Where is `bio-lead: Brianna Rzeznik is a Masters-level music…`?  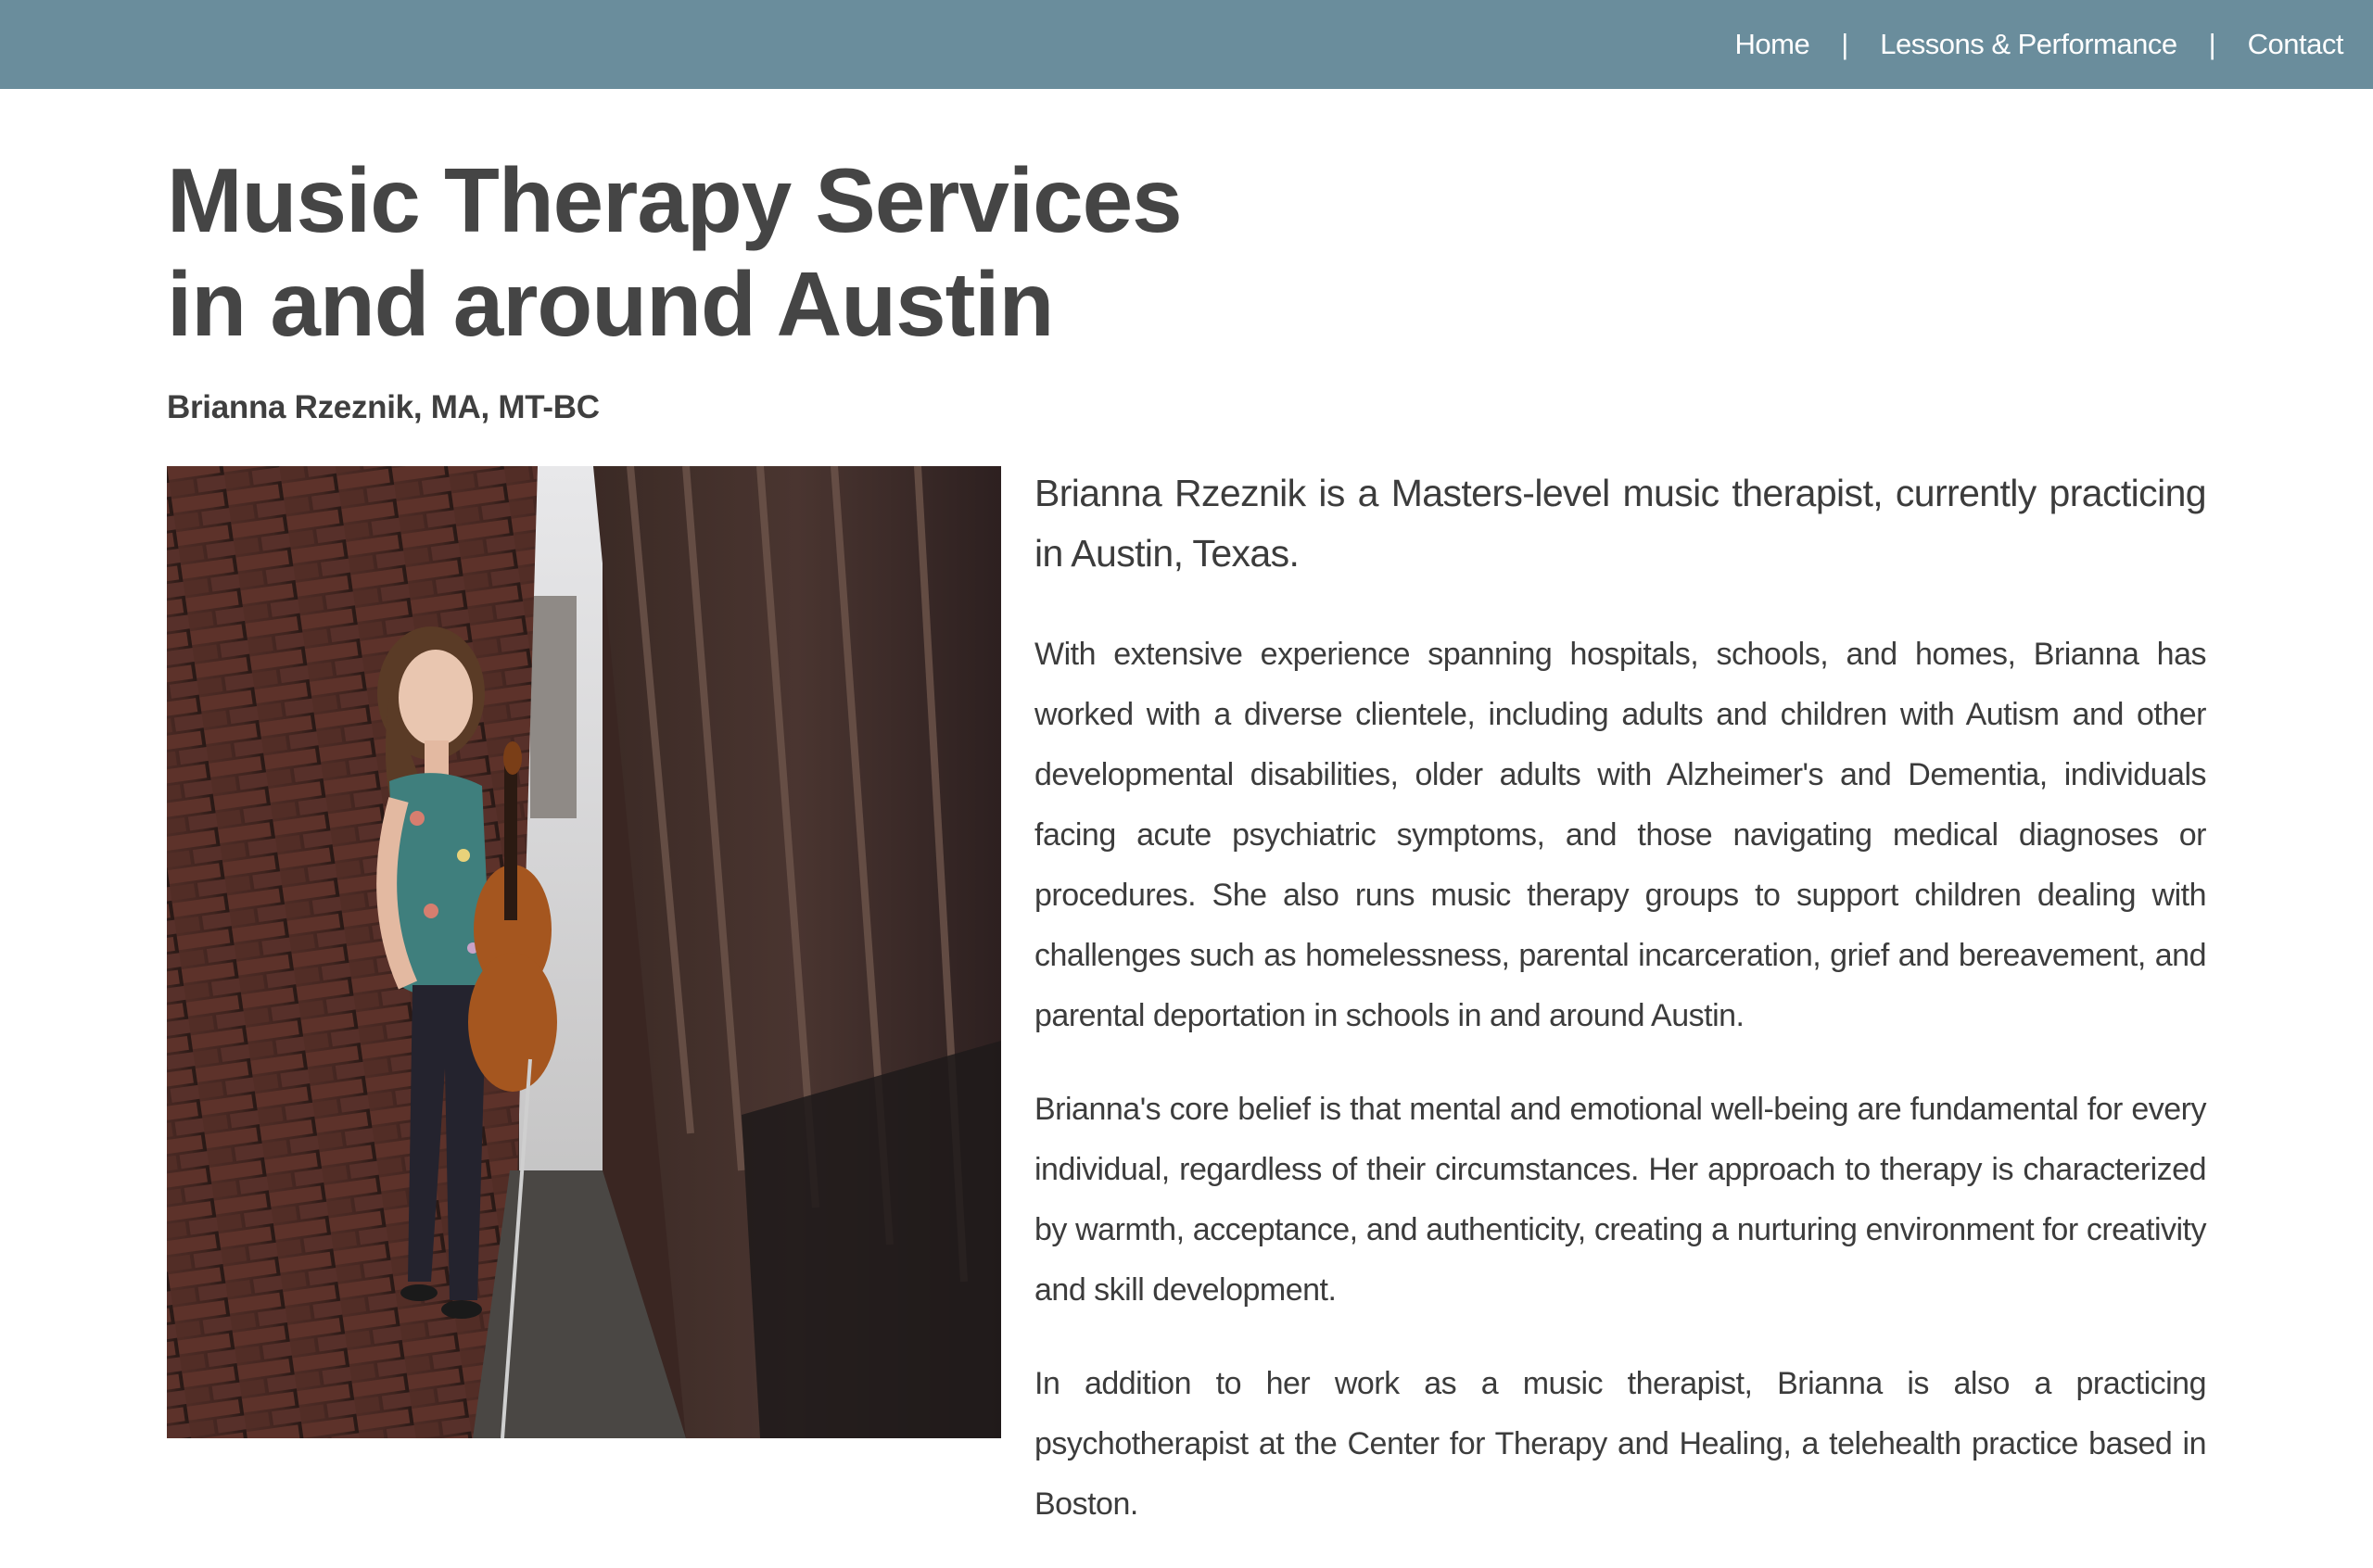 bio-lead: Brianna Rzeznik is a Masters-level music… is located at coordinates (1621, 523).